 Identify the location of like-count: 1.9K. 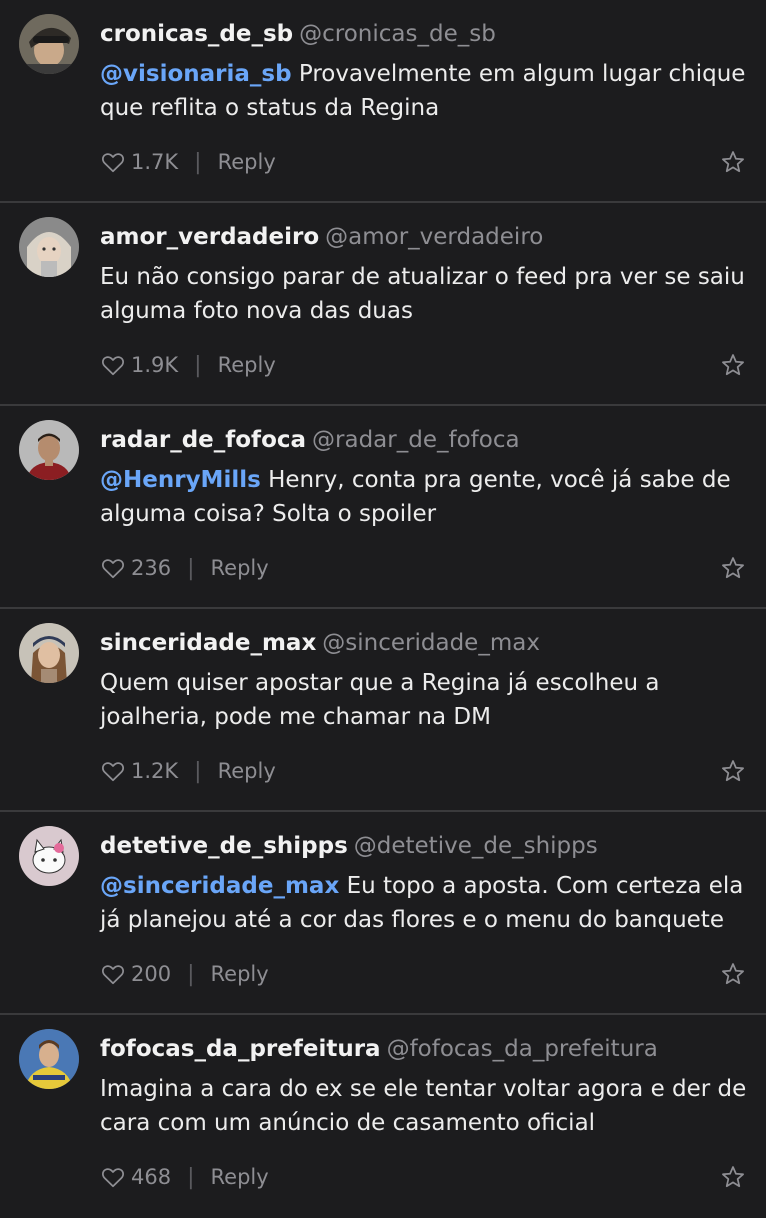
(155, 365).